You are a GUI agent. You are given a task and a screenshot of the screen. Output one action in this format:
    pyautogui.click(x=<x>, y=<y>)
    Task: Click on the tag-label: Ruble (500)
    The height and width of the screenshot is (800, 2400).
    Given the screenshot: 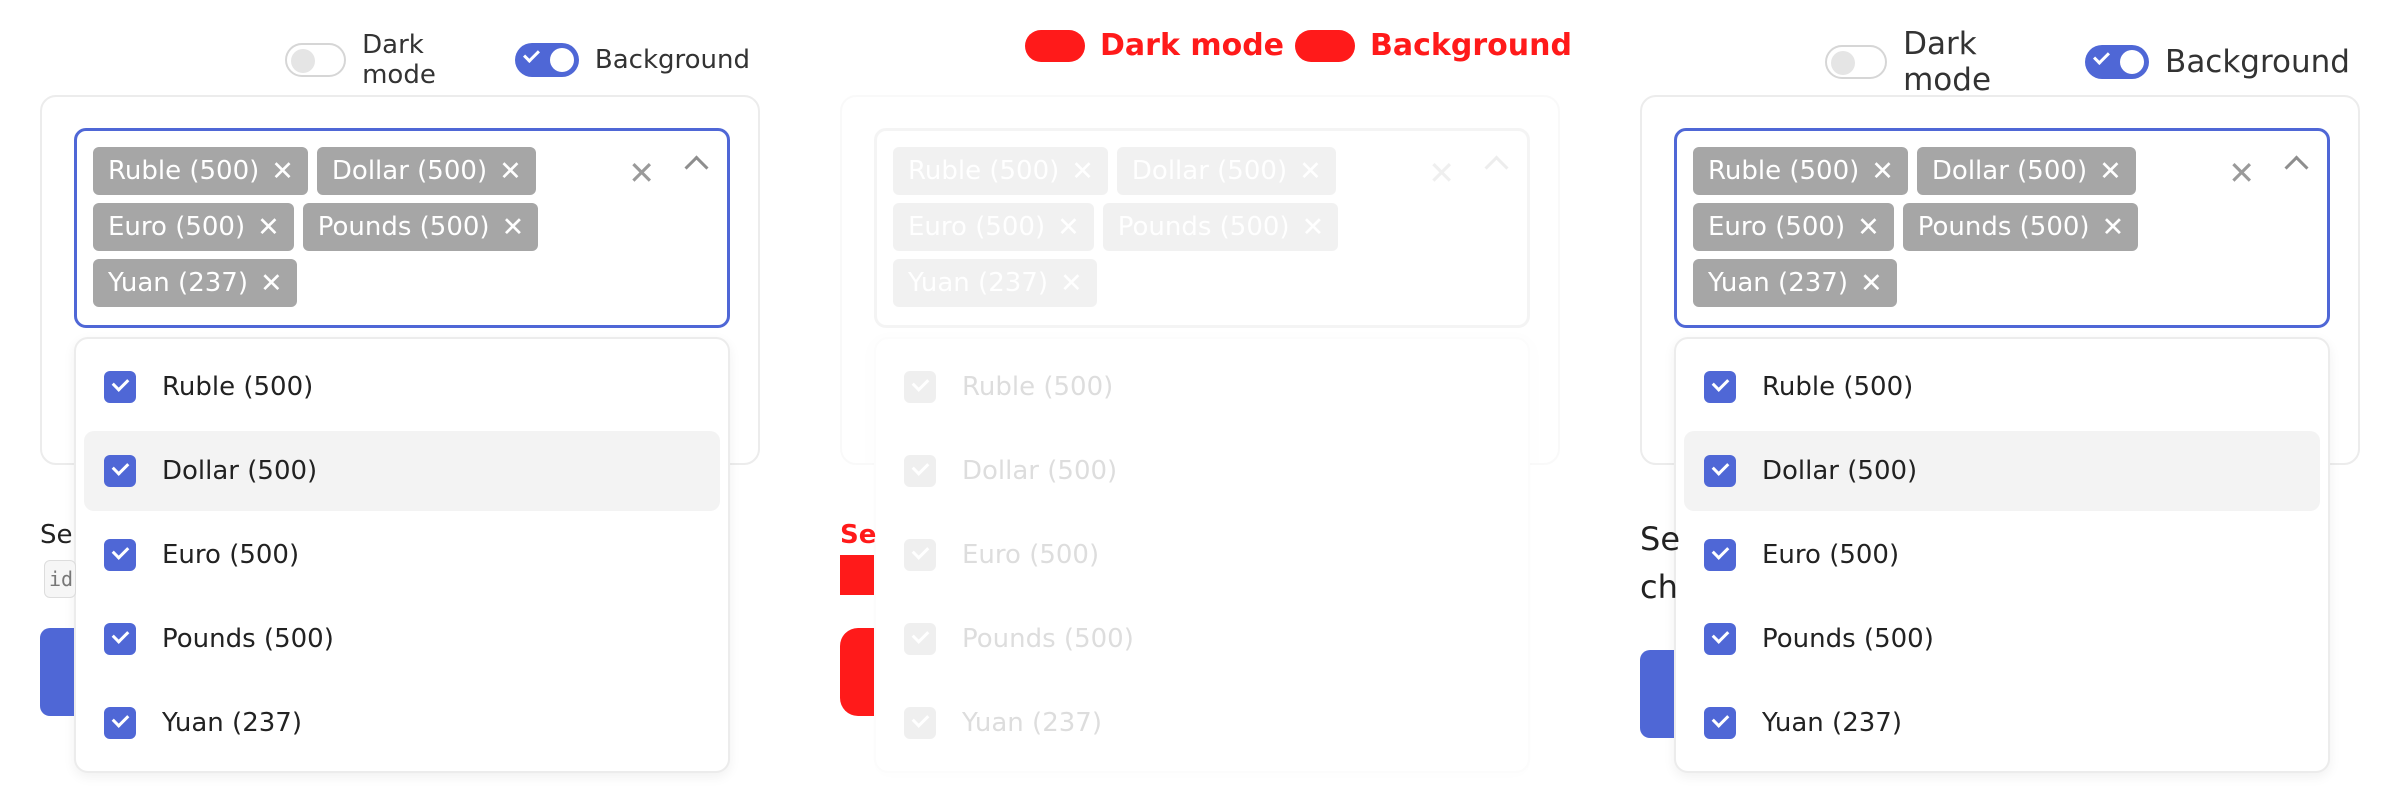 What is the action you would take?
    pyautogui.click(x=184, y=171)
    